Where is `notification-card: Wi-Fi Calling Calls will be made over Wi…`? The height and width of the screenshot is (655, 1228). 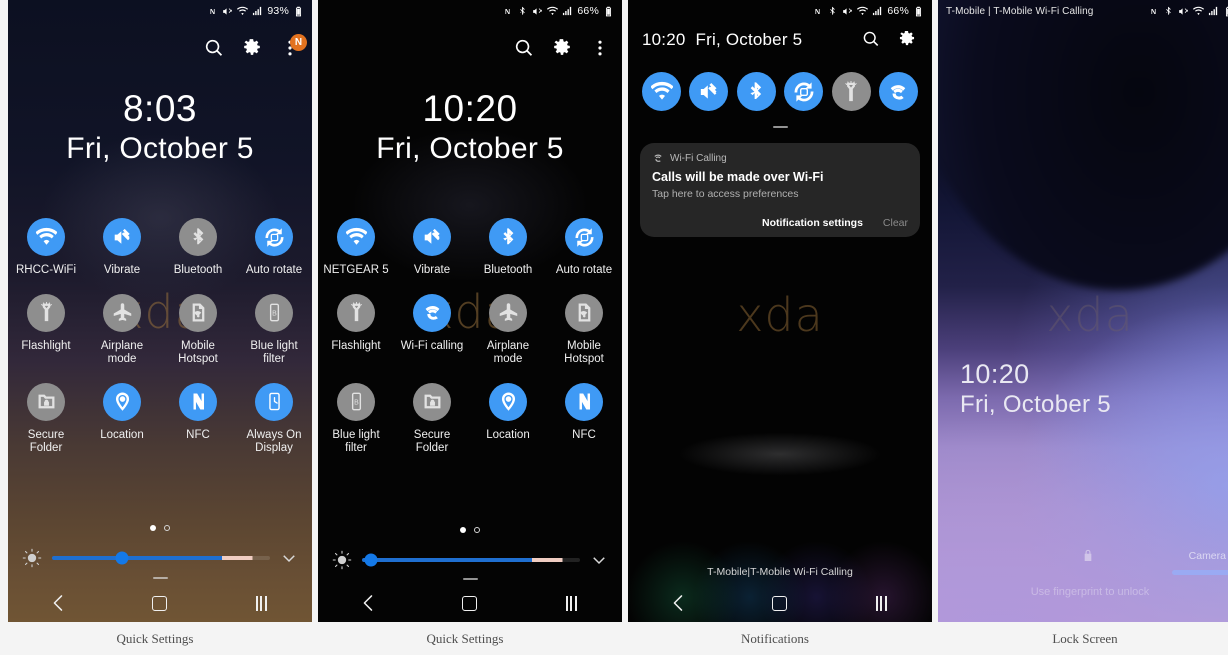
notification-card: Wi-Fi Calling Calls will be made over Wi… is located at coordinates (780, 190).